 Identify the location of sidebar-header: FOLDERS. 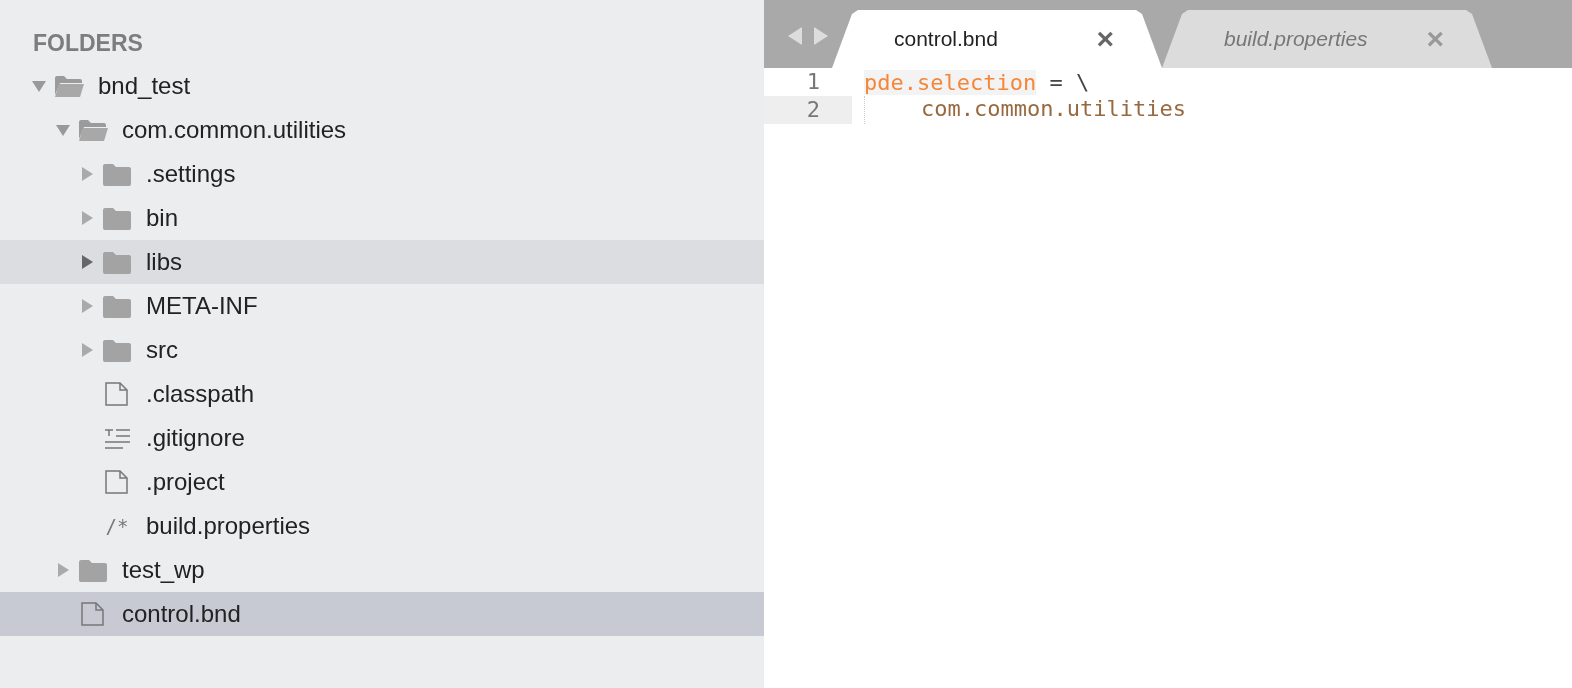
(88, 44).